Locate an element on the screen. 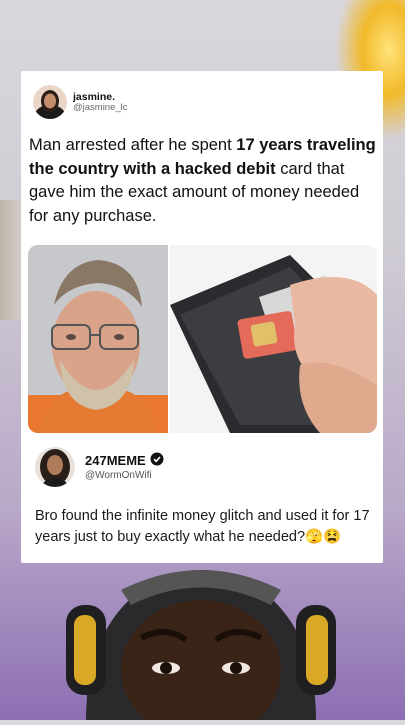  author-name: jasmine. is located at coordinates (94, 96).